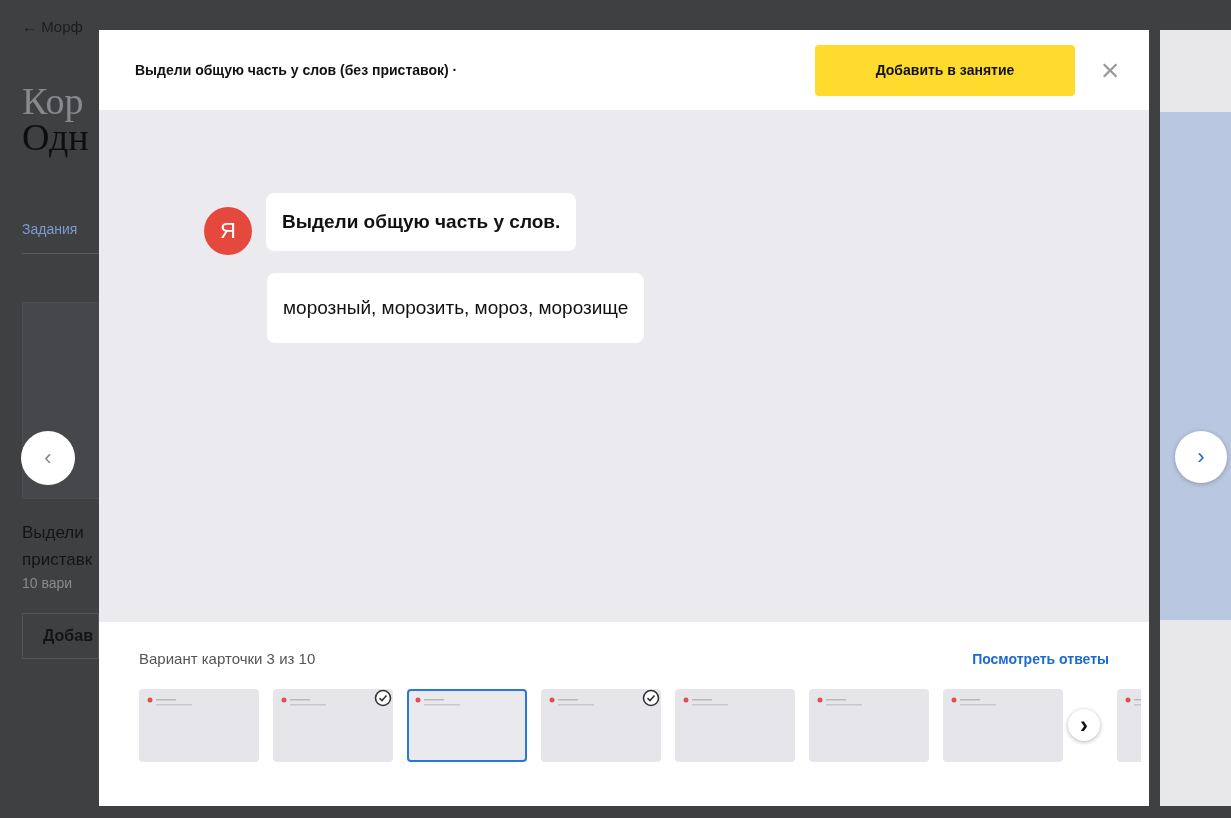 This screenshot has height=818, width=1231. I want to click on message-bubble: морозный, морозить, мороз, морозище, so click(456, 308).